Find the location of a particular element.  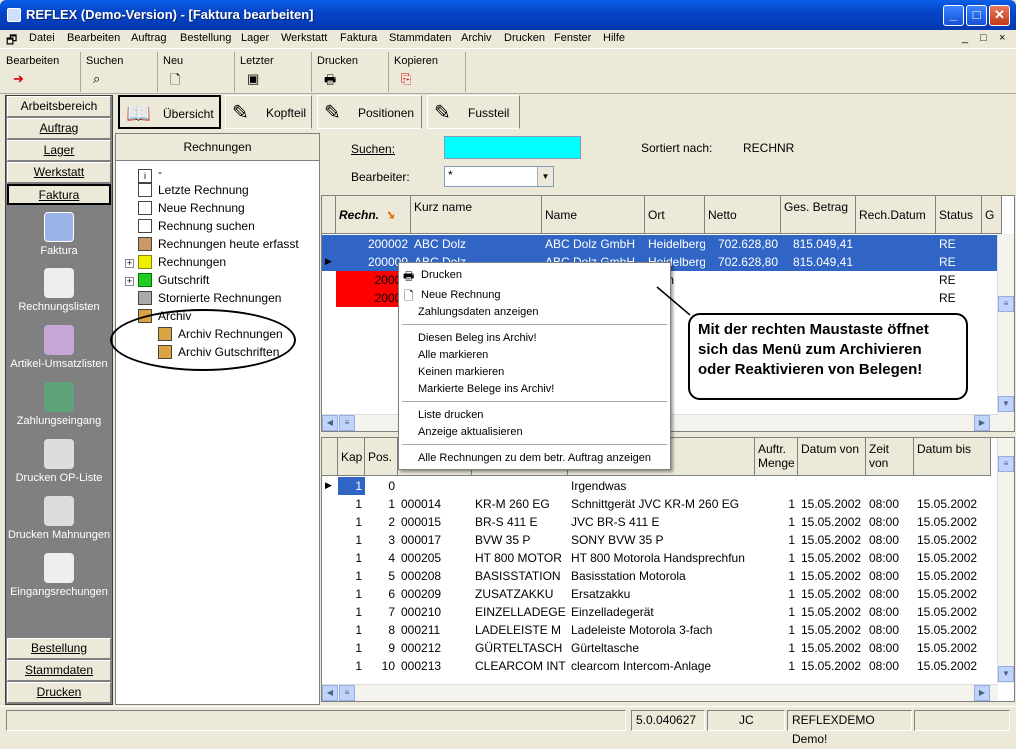

toolbar-letzter-button: Letzter ▣ is located at coordinates (274, 72).